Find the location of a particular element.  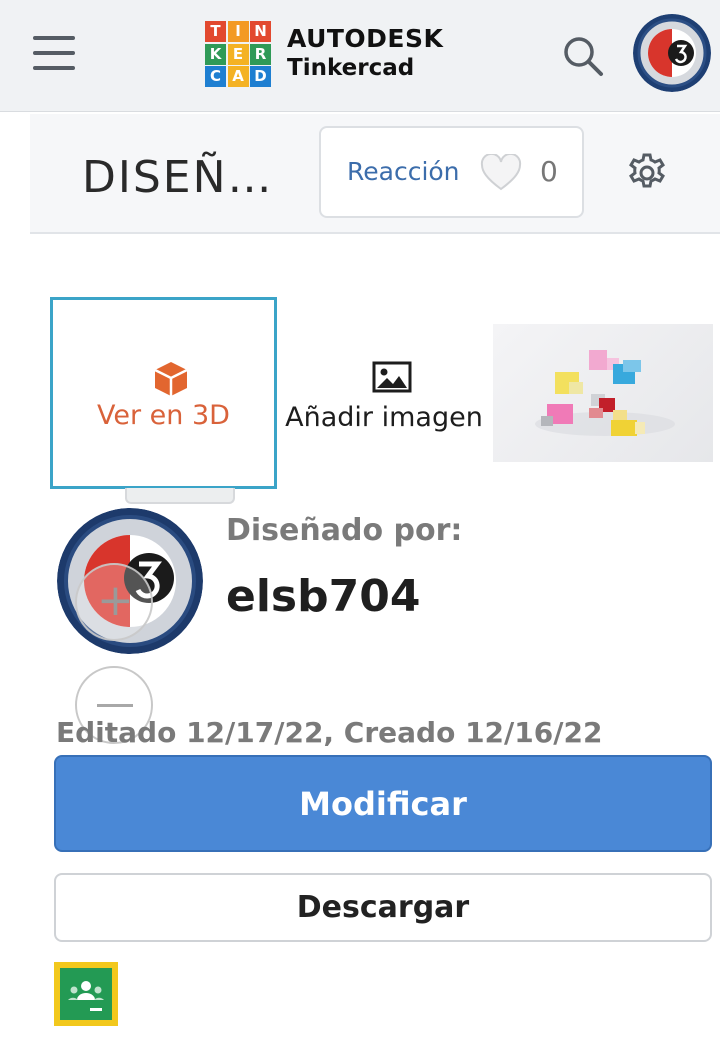

image-icon is located at coordinates (392, 377).